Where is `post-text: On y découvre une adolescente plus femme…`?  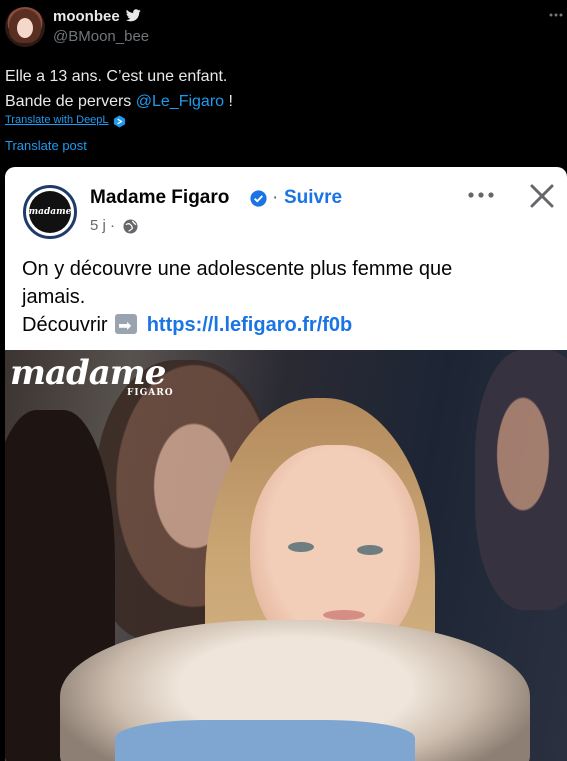
post-text: On y découvre une adolescente plus femme… is located at coordinates (287, 298).